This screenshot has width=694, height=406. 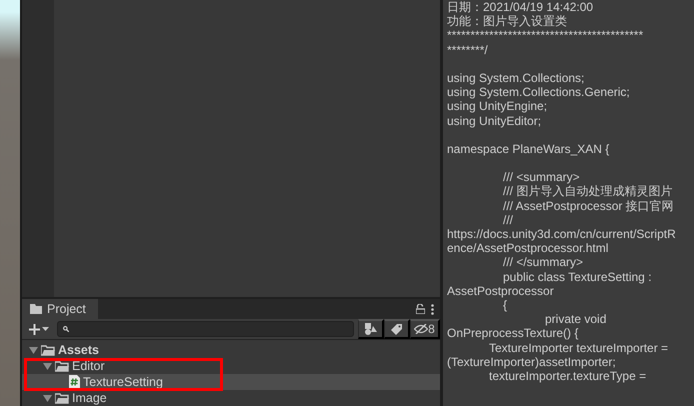 What do you see at coordinates (545, 35) in the screenshot?
I see `code-line: ******************************************` at bounding box center [545, 35].